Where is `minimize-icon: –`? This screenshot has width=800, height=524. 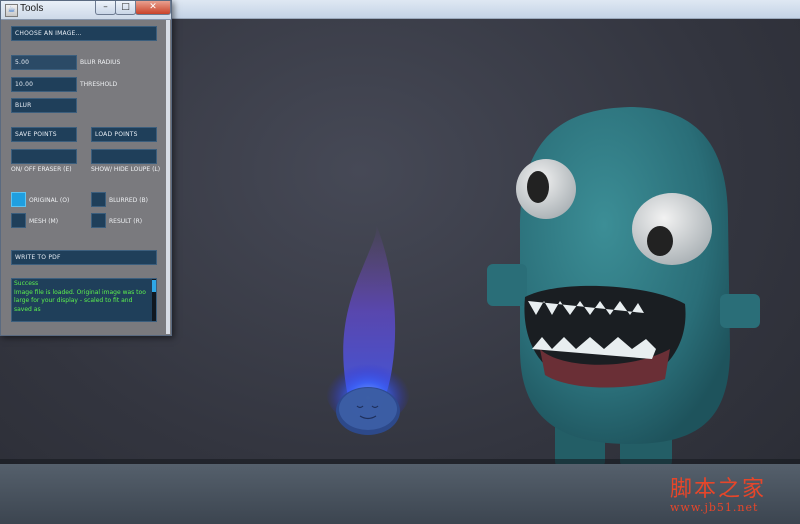 minimize-icon: – is located at coordinates (105, 7).